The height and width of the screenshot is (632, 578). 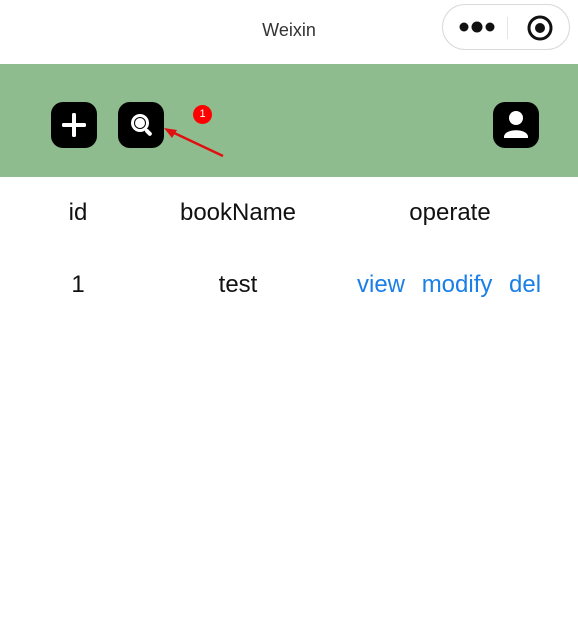 I want to click on cell-book-name: test, so click(x=238, y=284).